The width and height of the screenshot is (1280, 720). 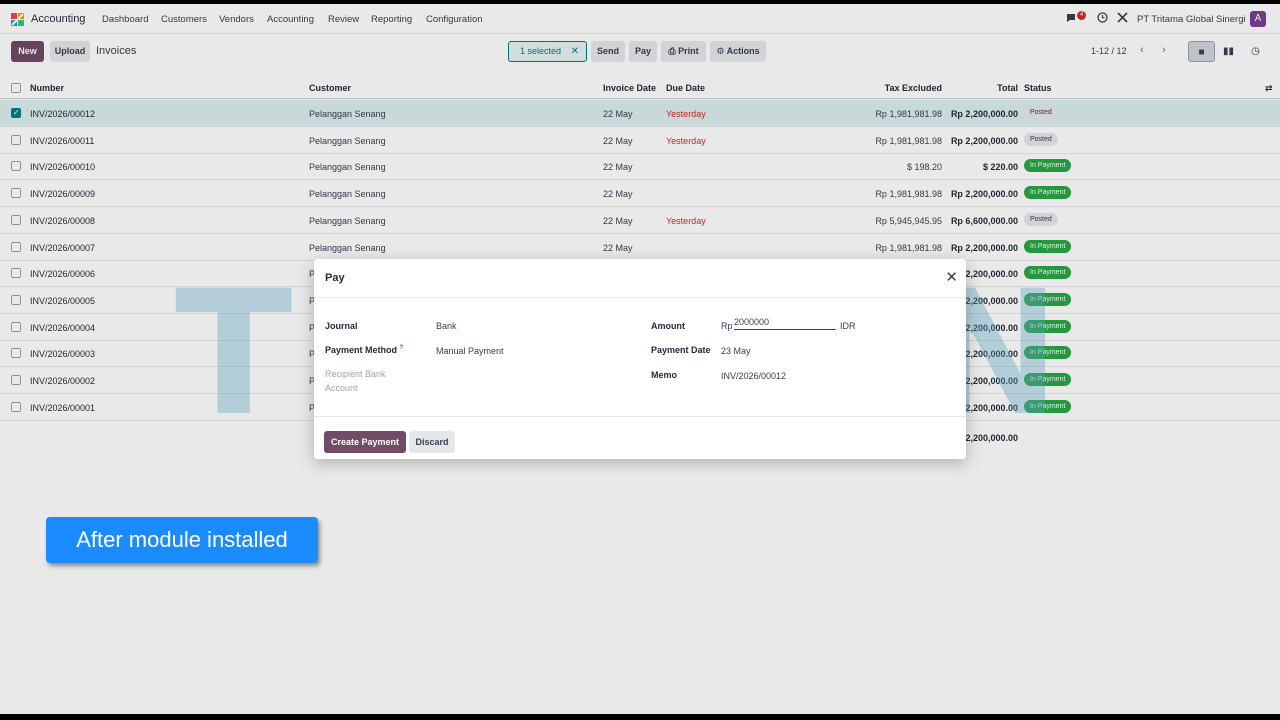 I want to click on payment-date-field: 23 May, so click(x=736, y=351).